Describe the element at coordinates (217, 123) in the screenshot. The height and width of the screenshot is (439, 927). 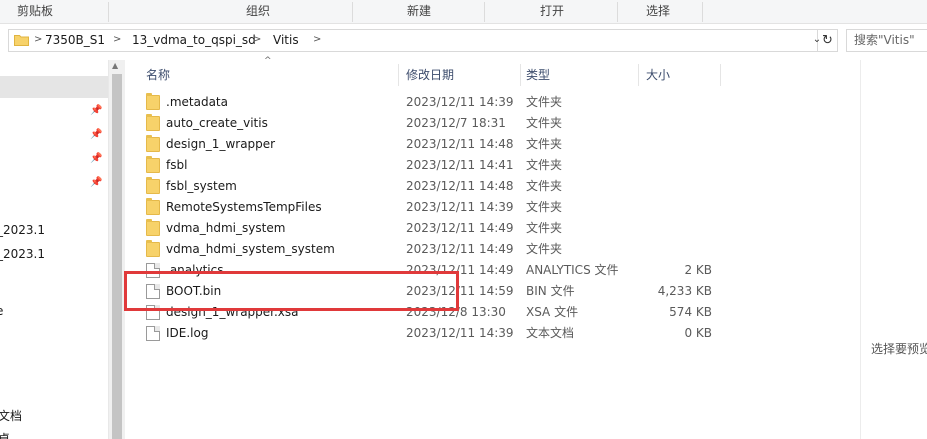
I see `file-name: auto_create_vitis` at that location.